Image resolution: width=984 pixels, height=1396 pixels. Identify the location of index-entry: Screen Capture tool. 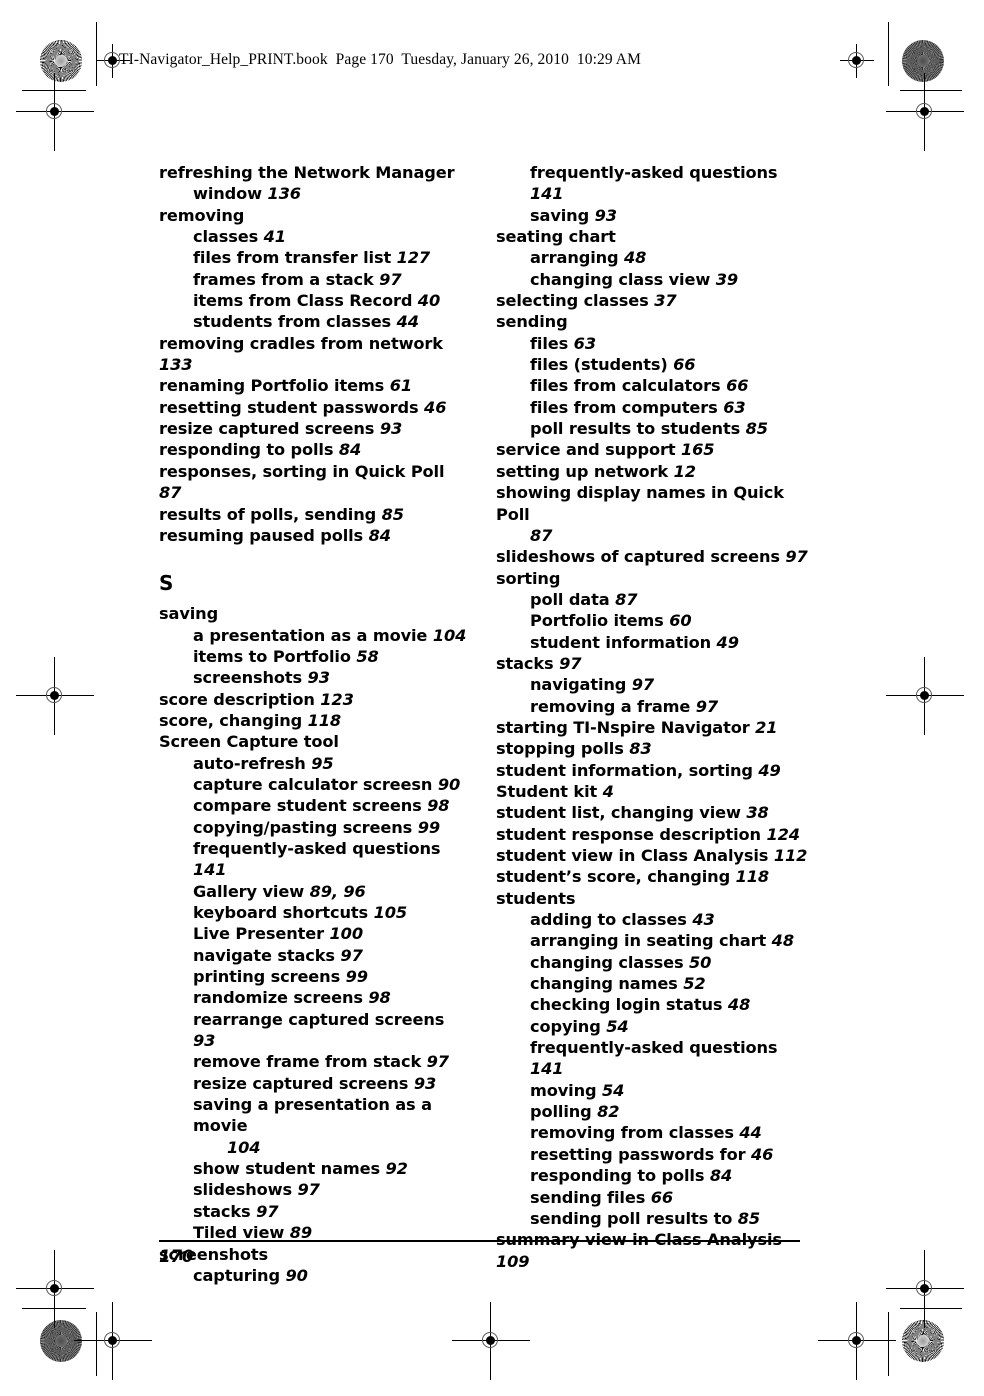
(314, 741).